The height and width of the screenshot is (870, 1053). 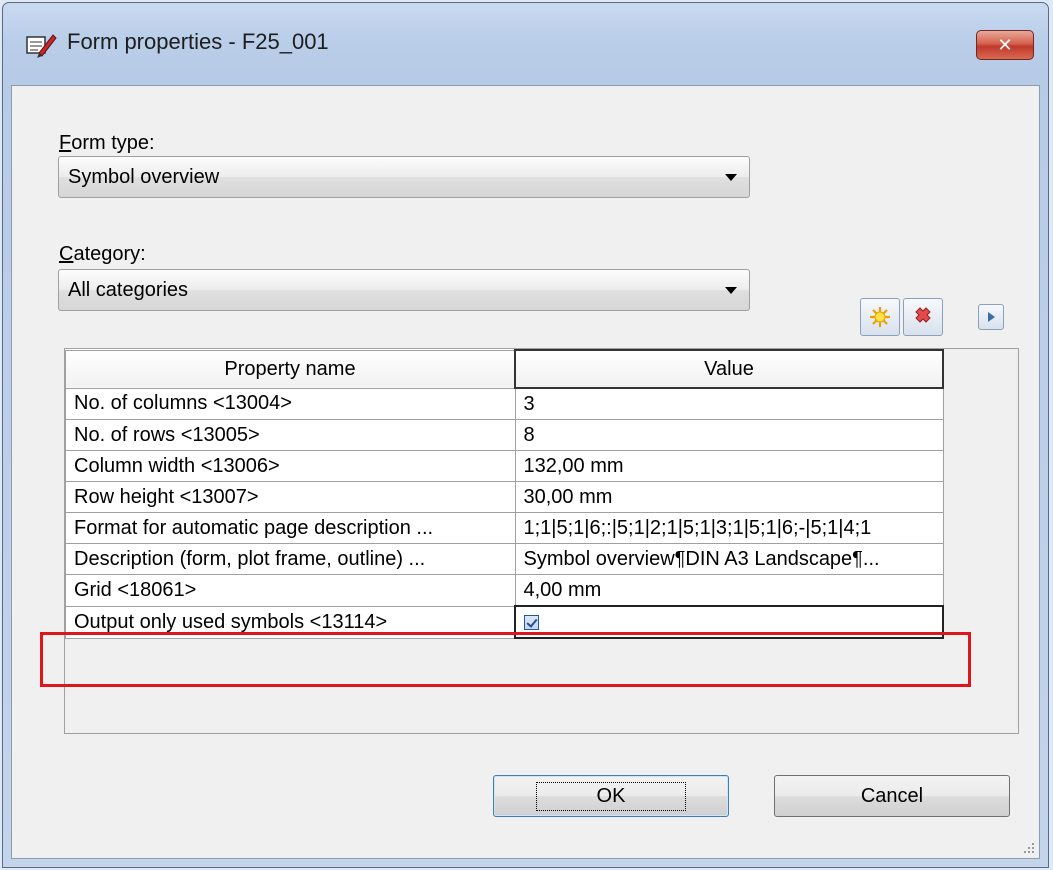 I want to click on expand-button, so click(x=991, y=317).